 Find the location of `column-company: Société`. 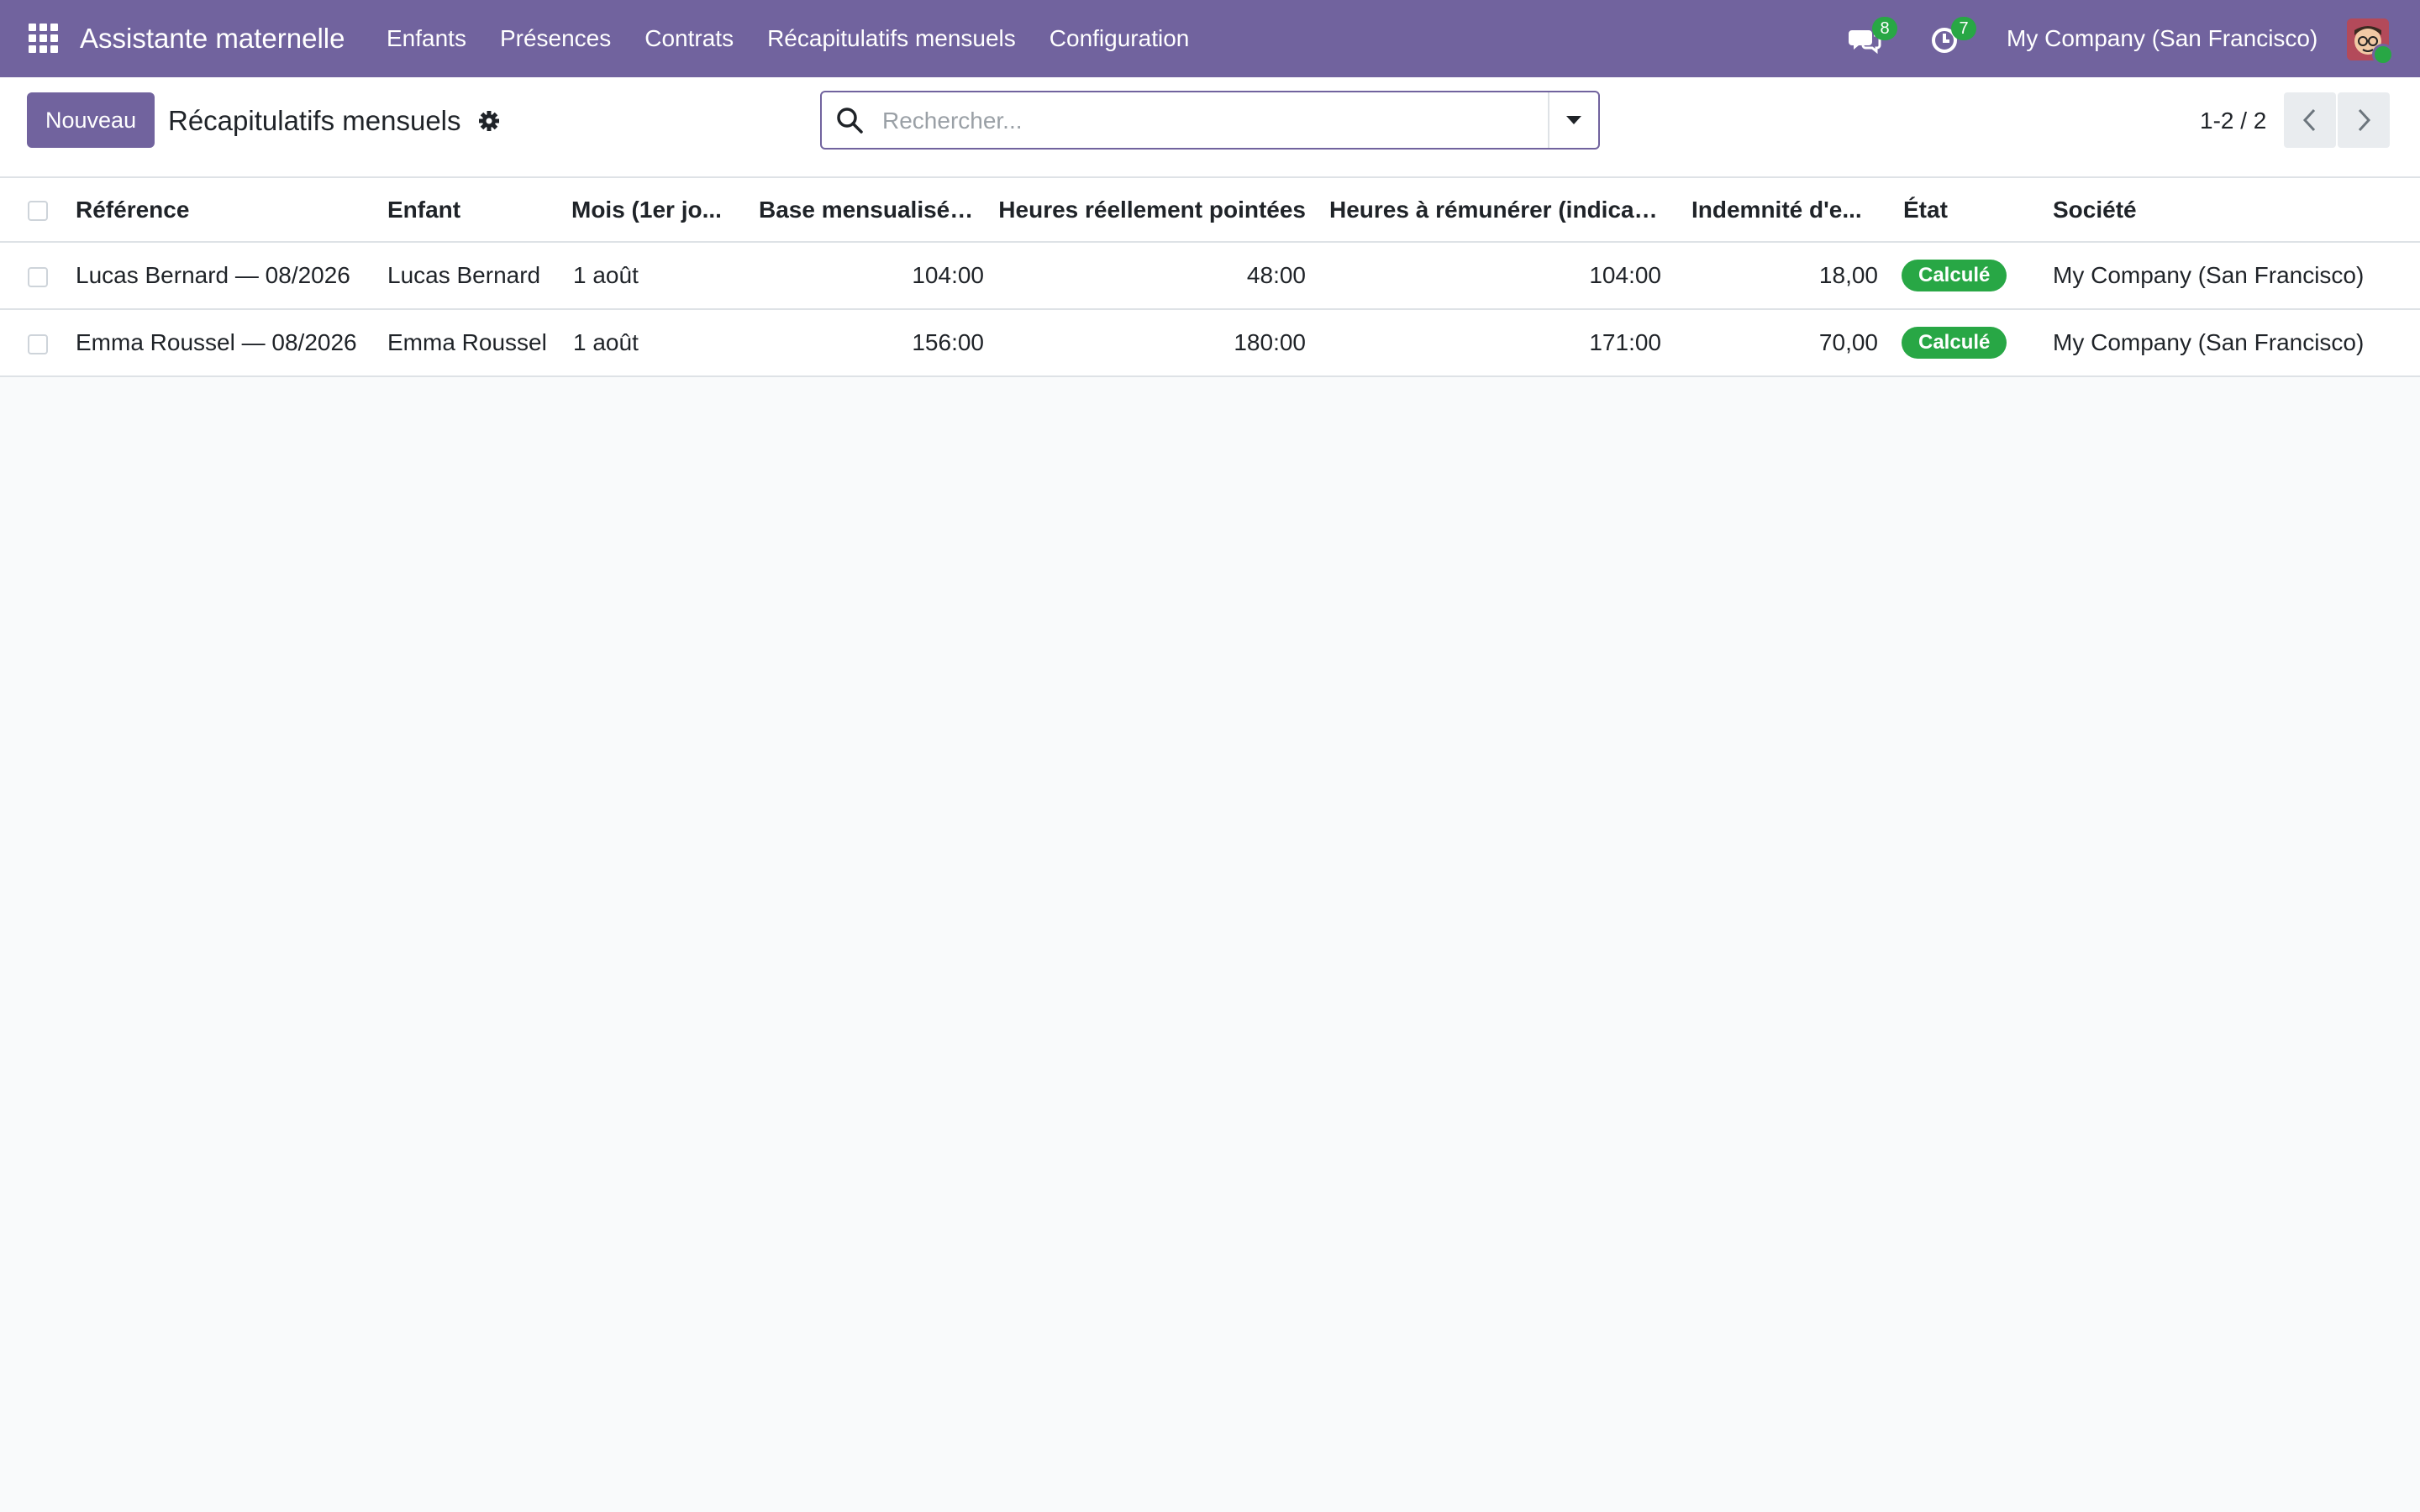

column-company: Société is located at coordinates (2229, 210).